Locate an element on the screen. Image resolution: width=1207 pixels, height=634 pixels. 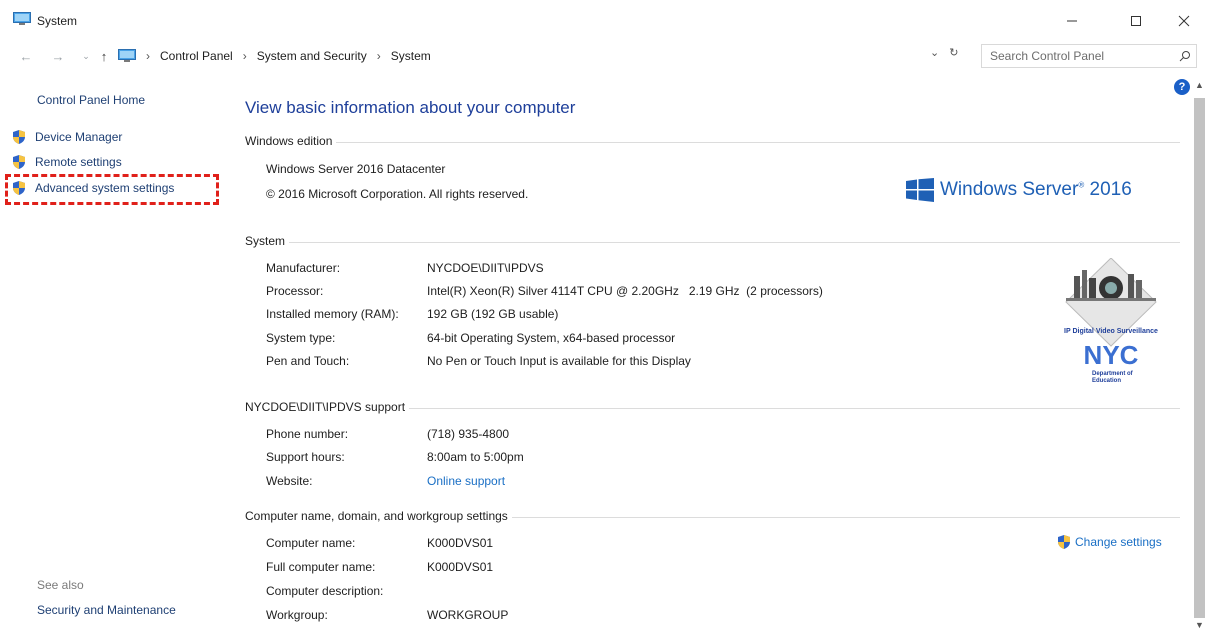
device-manager-link: Device Manager is located at coordinates (66, 137).